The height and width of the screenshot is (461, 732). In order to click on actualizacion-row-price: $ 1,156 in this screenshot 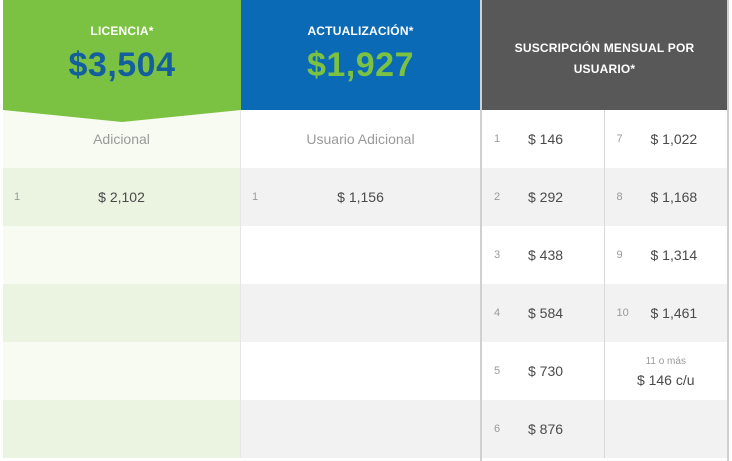, I will do `click(360, 197)`.